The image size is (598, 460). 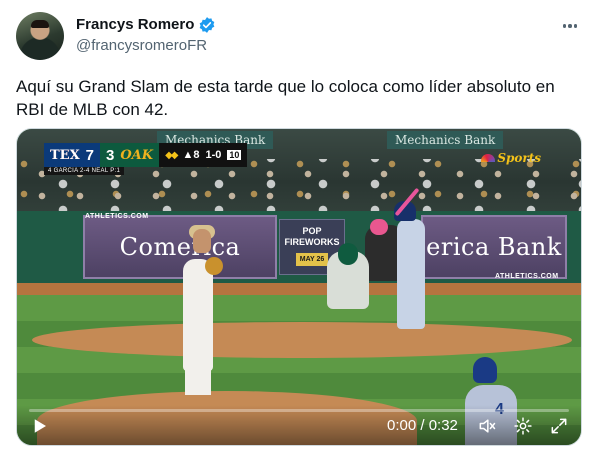 I want to click on pitcher-head, so click(x=202, y=241).